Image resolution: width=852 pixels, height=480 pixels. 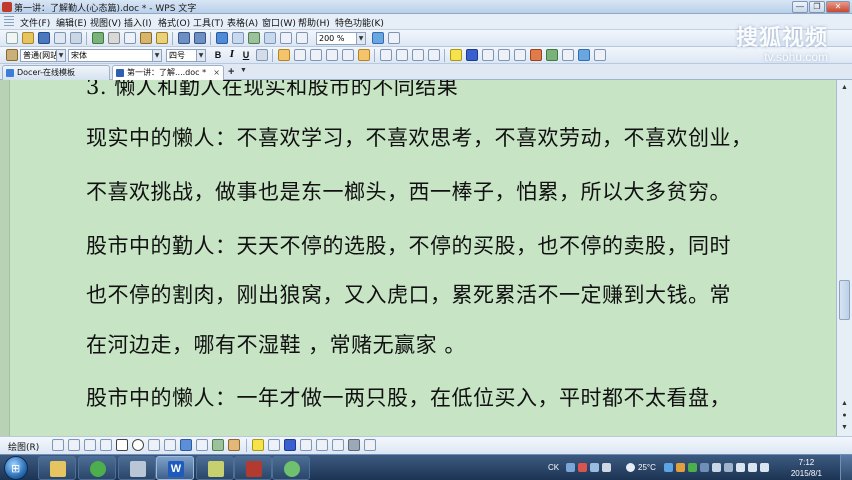 I want to click on menu-window: 窗口(W), so click(x=279, y=22).